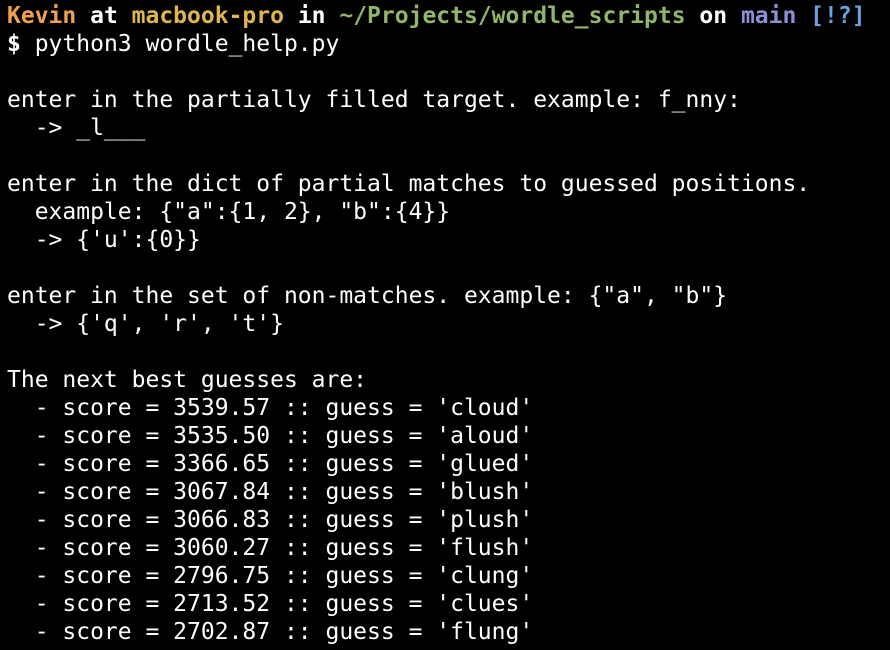 This screenshot has width=890, height=650. Describe the element at coordinates (270, 604) in the screenshot. I see `guess-line: - score = 2713.52 :: guess = 'clues'` at that location.